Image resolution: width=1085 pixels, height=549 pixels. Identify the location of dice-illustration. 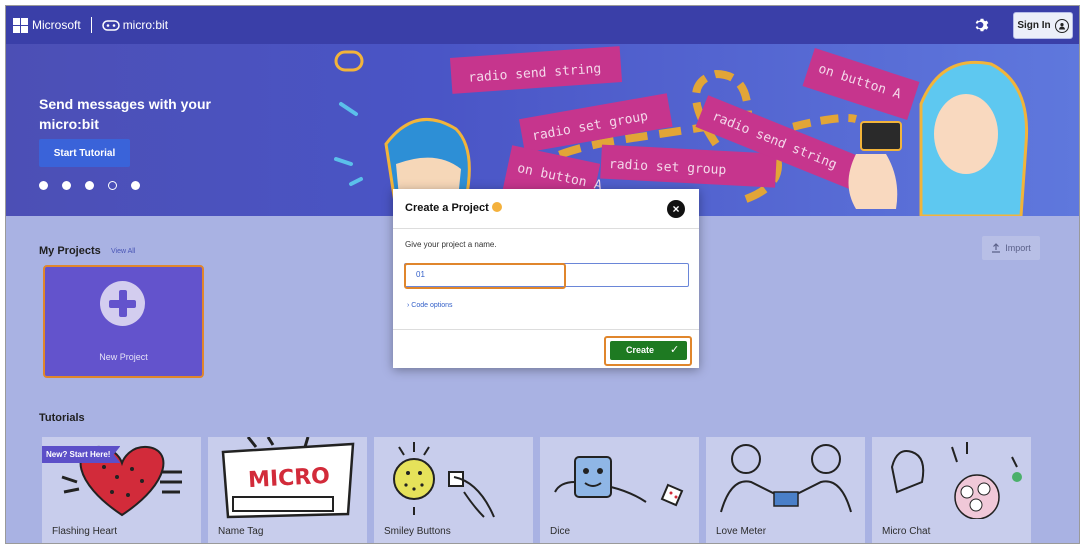
(619, 481).